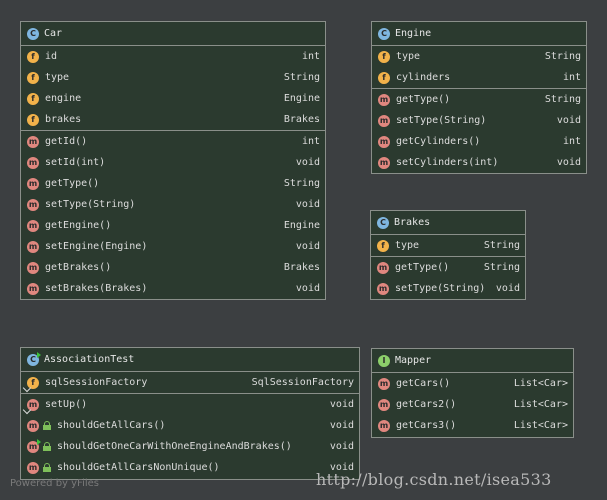 The height and width of the screenshot is (500, 607). What do you see at coordinates (173, 225) in the screenshot?
I see `method-row: m getEngine() Engine` at bounding box center [173, 225].